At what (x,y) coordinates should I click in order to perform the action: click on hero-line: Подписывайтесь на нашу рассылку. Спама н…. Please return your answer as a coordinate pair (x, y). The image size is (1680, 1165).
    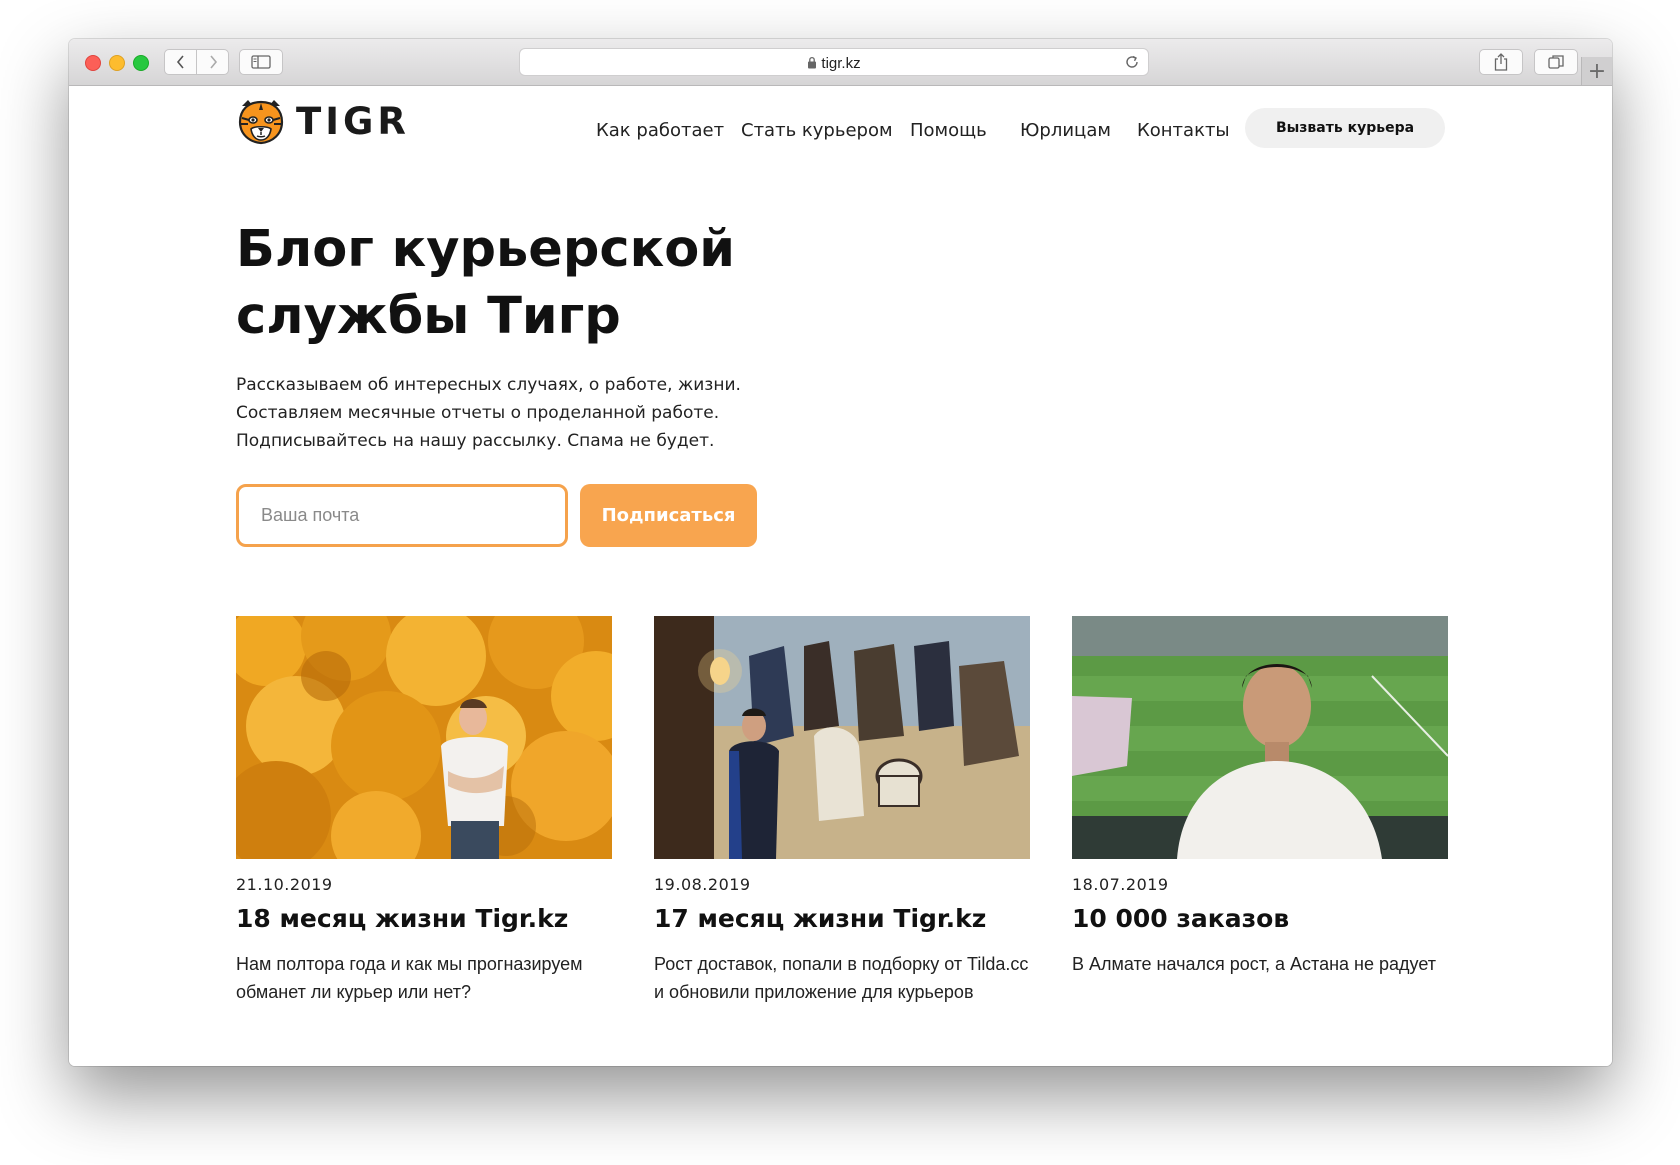
    Looking at the image, I should click on (475, 441).